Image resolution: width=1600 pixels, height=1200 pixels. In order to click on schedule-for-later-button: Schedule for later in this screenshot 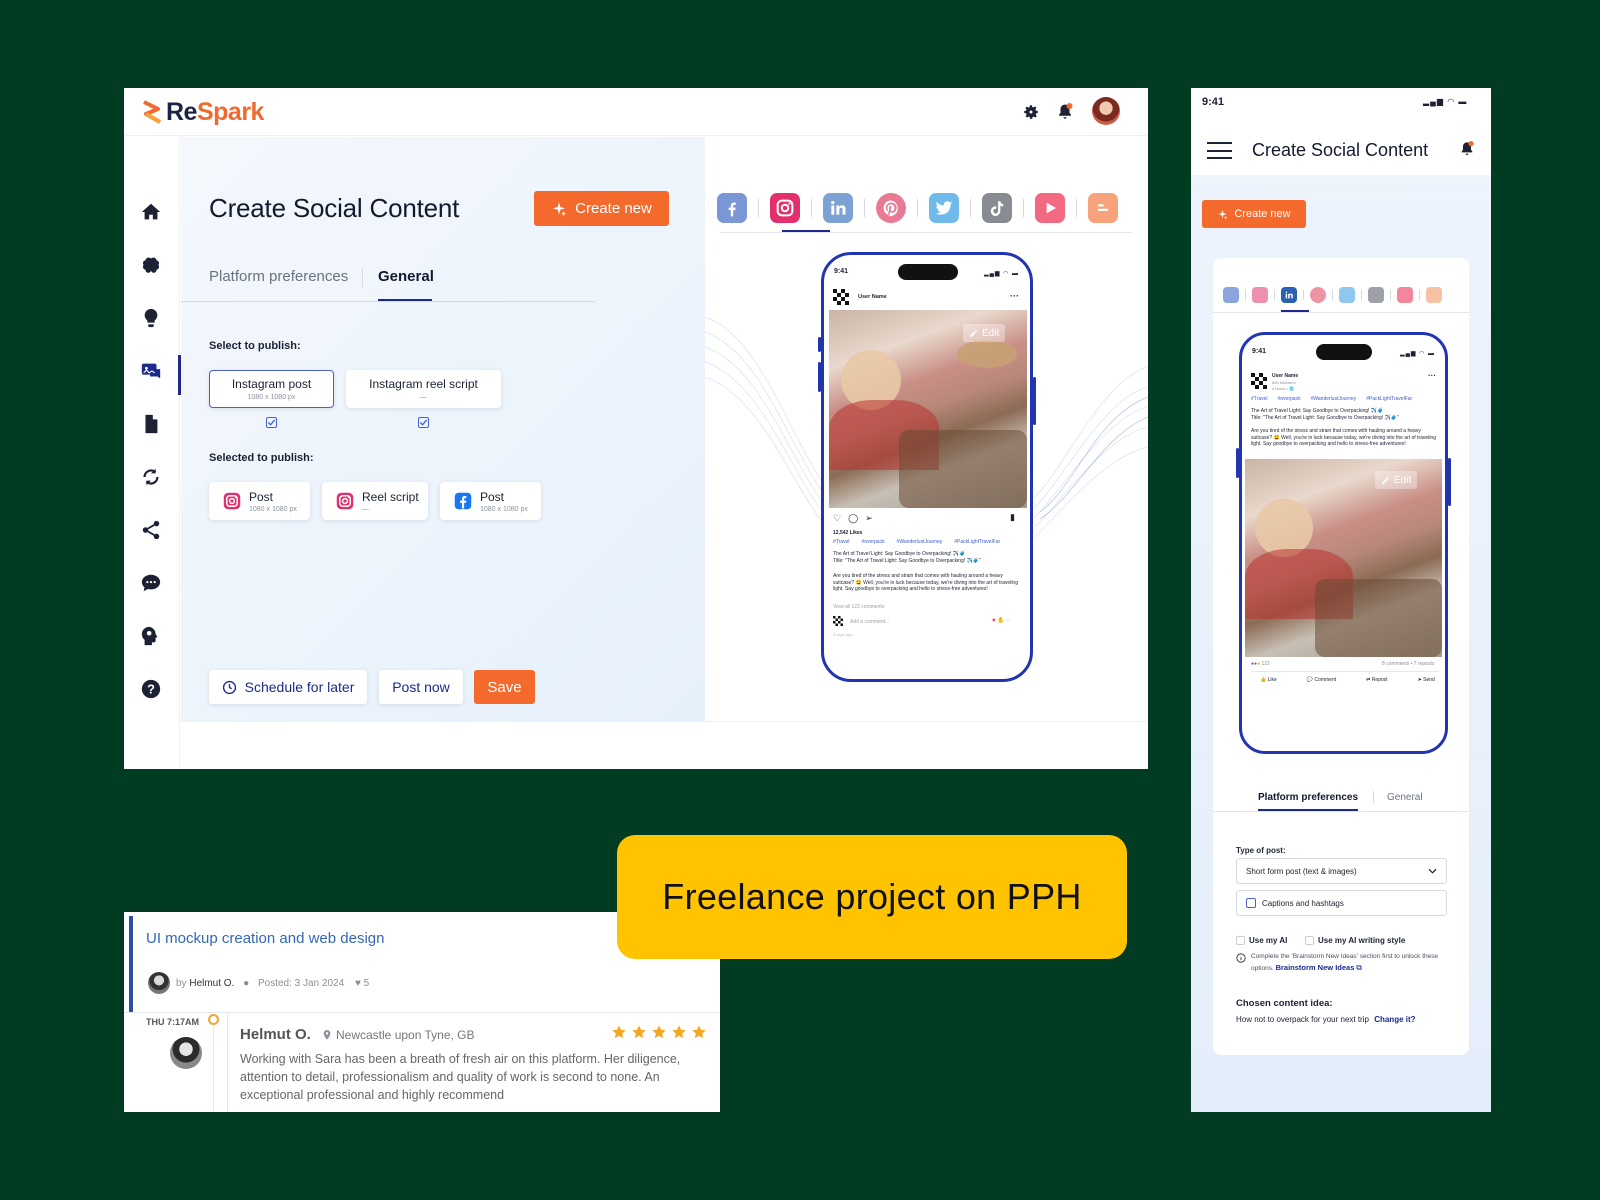, I will do `click(288, 687)`.